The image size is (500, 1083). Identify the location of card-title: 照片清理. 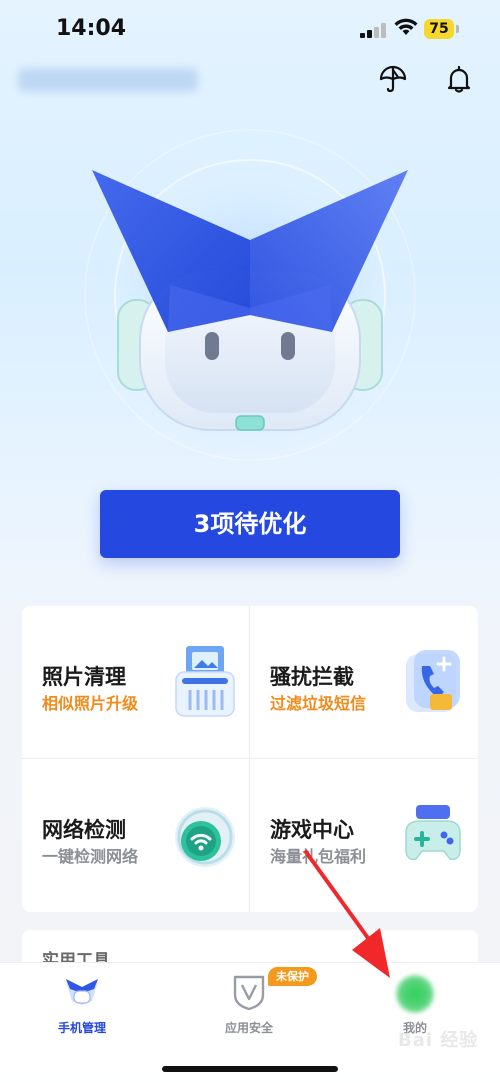
(84, 677).